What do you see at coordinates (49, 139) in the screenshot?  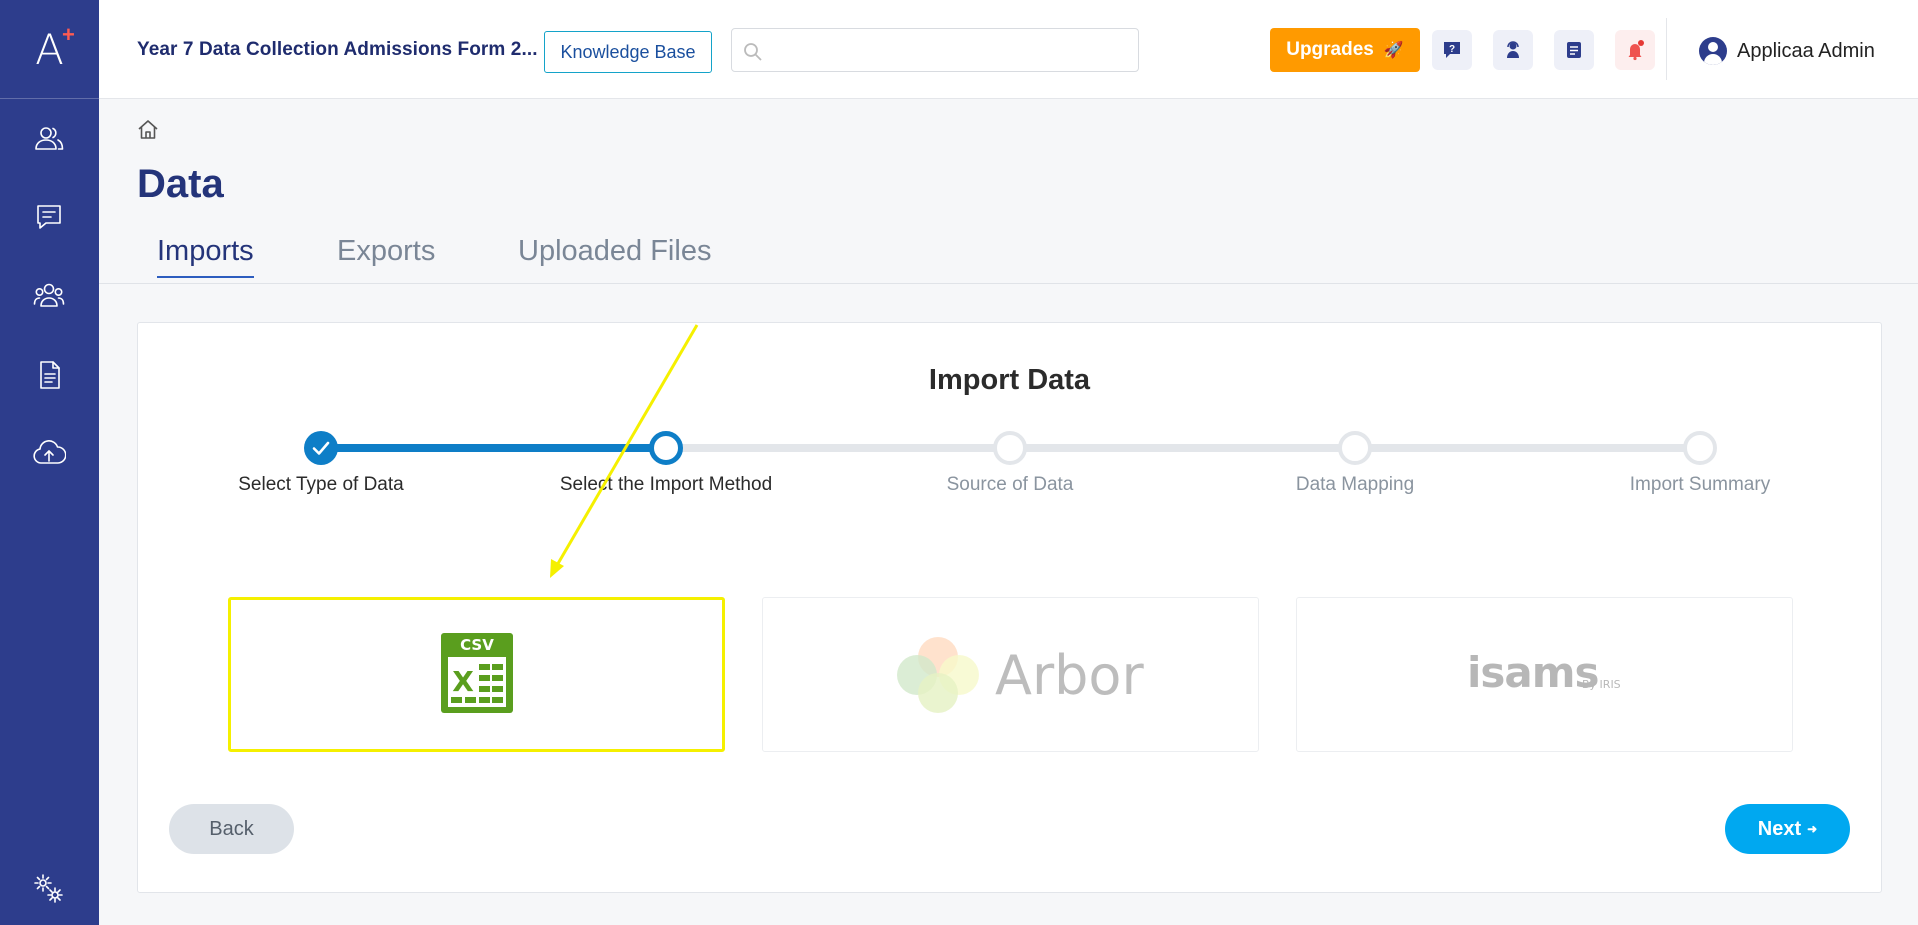 I see `user-group-icon` at bounding box center [49, 139].